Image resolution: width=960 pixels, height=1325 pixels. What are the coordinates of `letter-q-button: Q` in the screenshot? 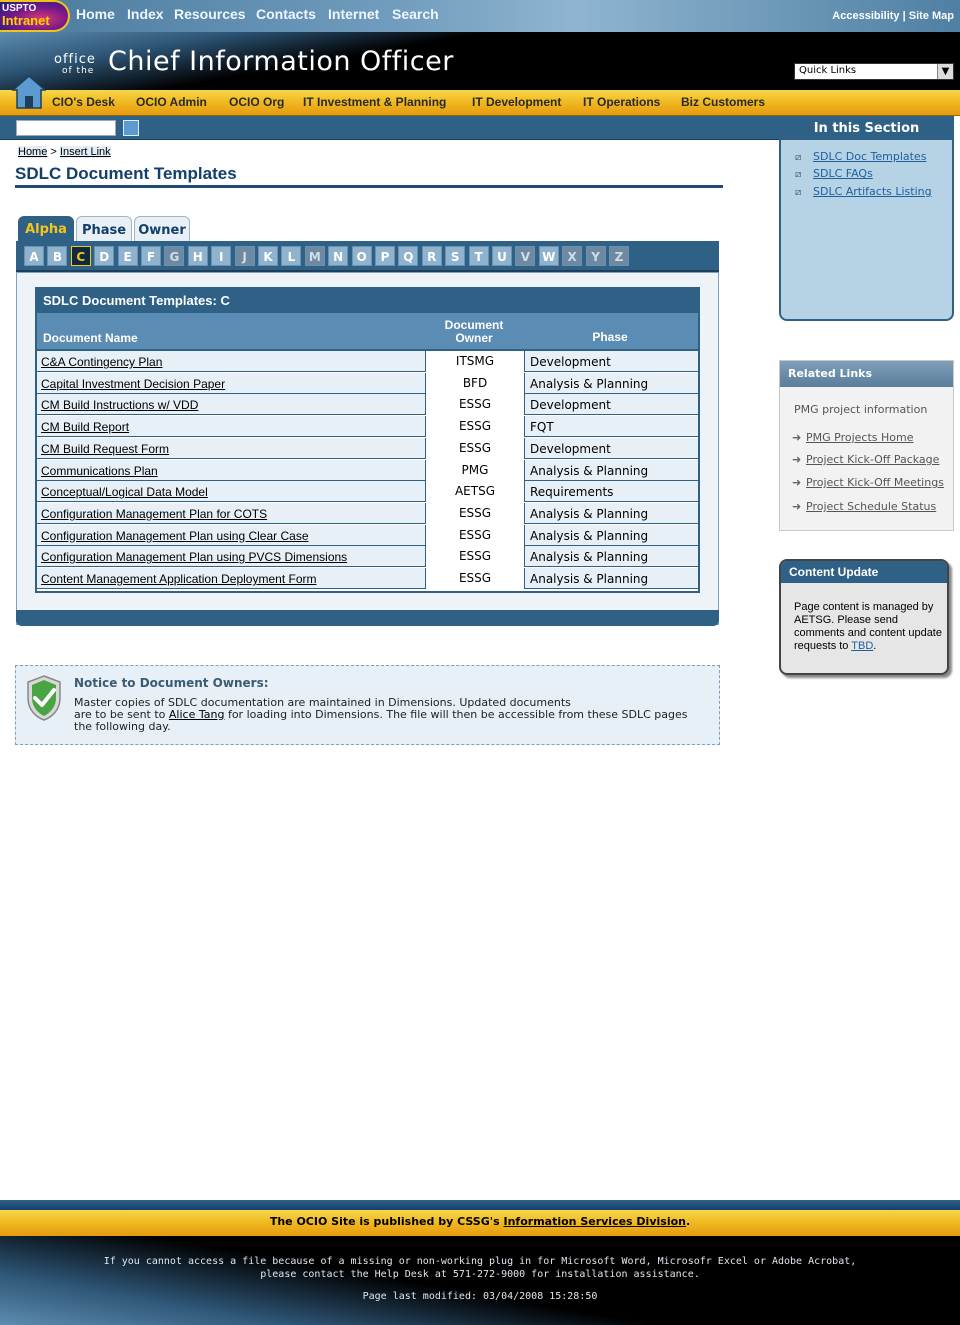 It's located at (408, 256).